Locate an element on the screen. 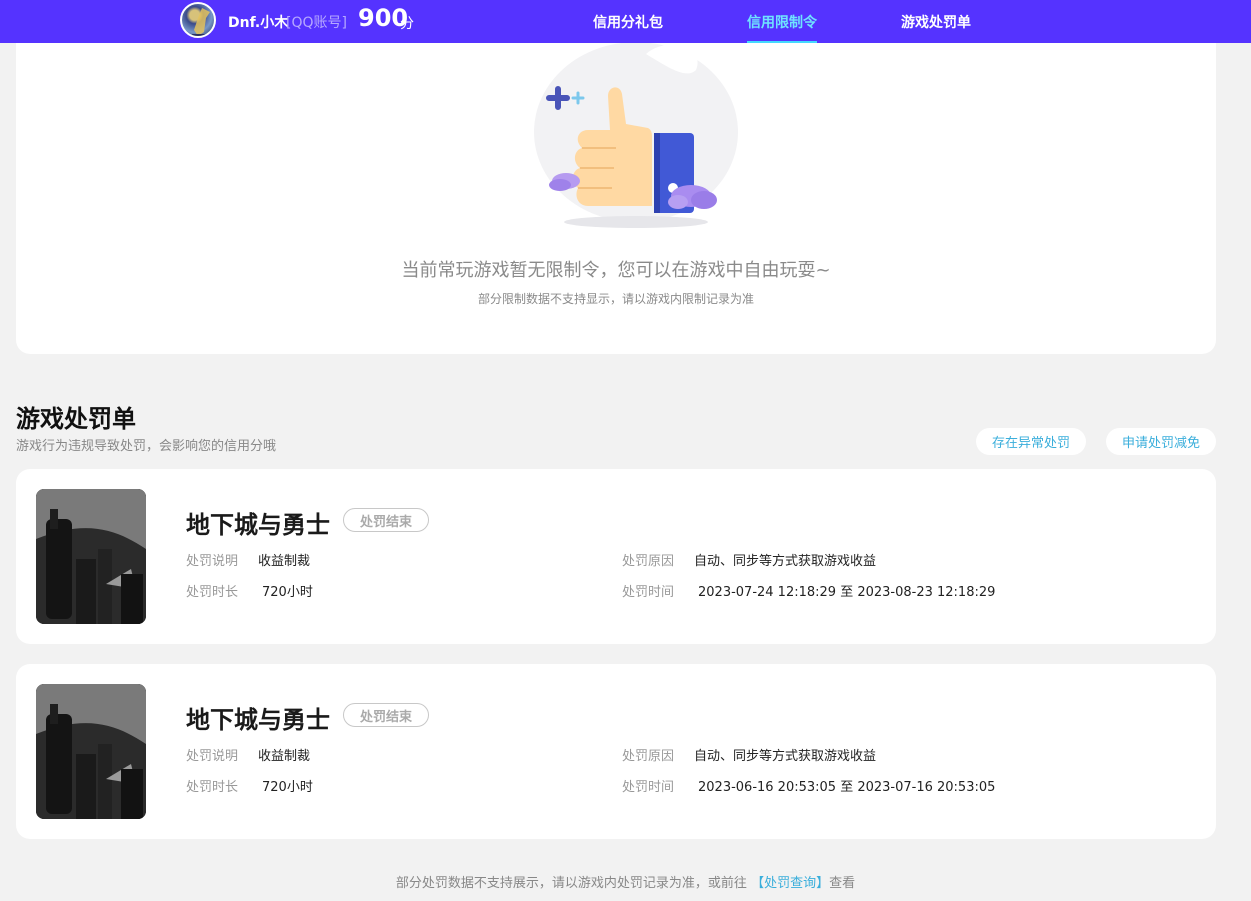  empty-state-title: 当前常玩游戏暂无限制令，您可以在游戏中自由玩耍~ is located at coordinates (616, 270).